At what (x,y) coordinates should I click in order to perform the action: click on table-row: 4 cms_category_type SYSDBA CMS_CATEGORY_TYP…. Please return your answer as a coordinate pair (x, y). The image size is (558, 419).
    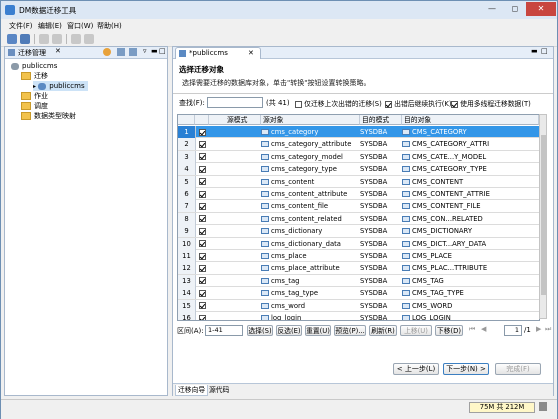
    Looking at the image, I should click on (358, 169).